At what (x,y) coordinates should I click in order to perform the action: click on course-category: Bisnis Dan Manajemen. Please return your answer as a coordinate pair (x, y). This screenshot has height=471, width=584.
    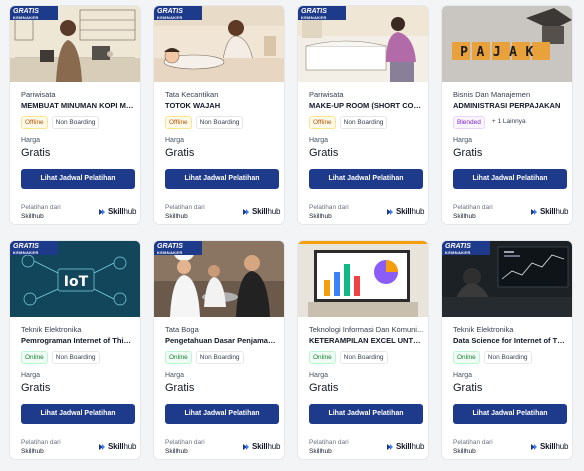
    Looking at the image, I should click on (492, 94).